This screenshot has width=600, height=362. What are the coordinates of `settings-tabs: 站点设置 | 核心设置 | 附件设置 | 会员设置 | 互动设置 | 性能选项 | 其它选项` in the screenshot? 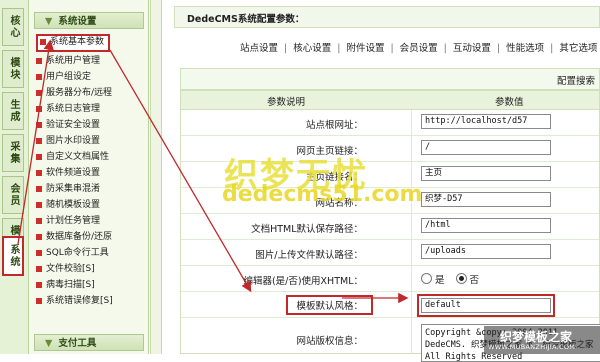 It's located at (418, 47).